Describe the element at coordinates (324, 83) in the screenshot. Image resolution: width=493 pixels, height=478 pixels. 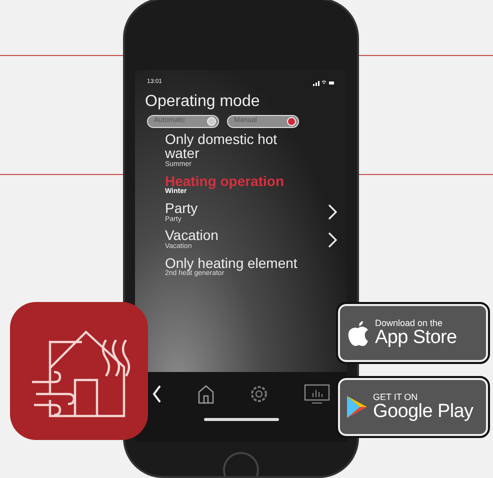
I see `status-icons` at that location.